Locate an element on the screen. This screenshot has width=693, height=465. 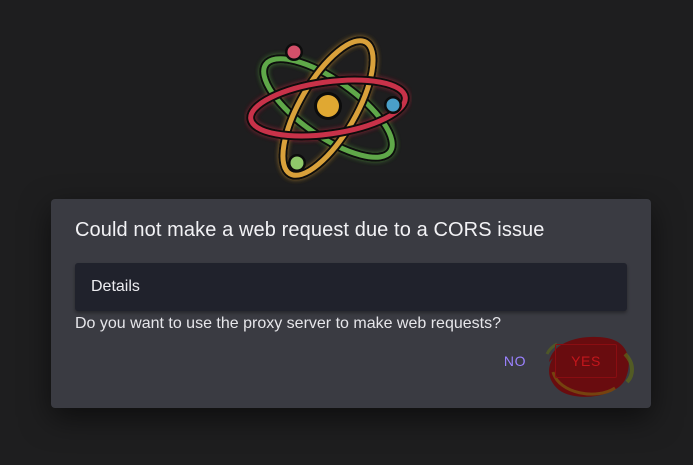
yes-button: YES is located at coordinates (586, 361).